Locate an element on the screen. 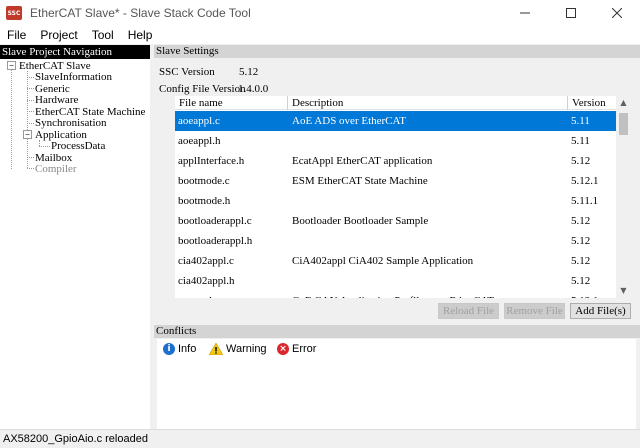 The image size is (640, 448). error-label: Error is located at coordinates (304, 349).